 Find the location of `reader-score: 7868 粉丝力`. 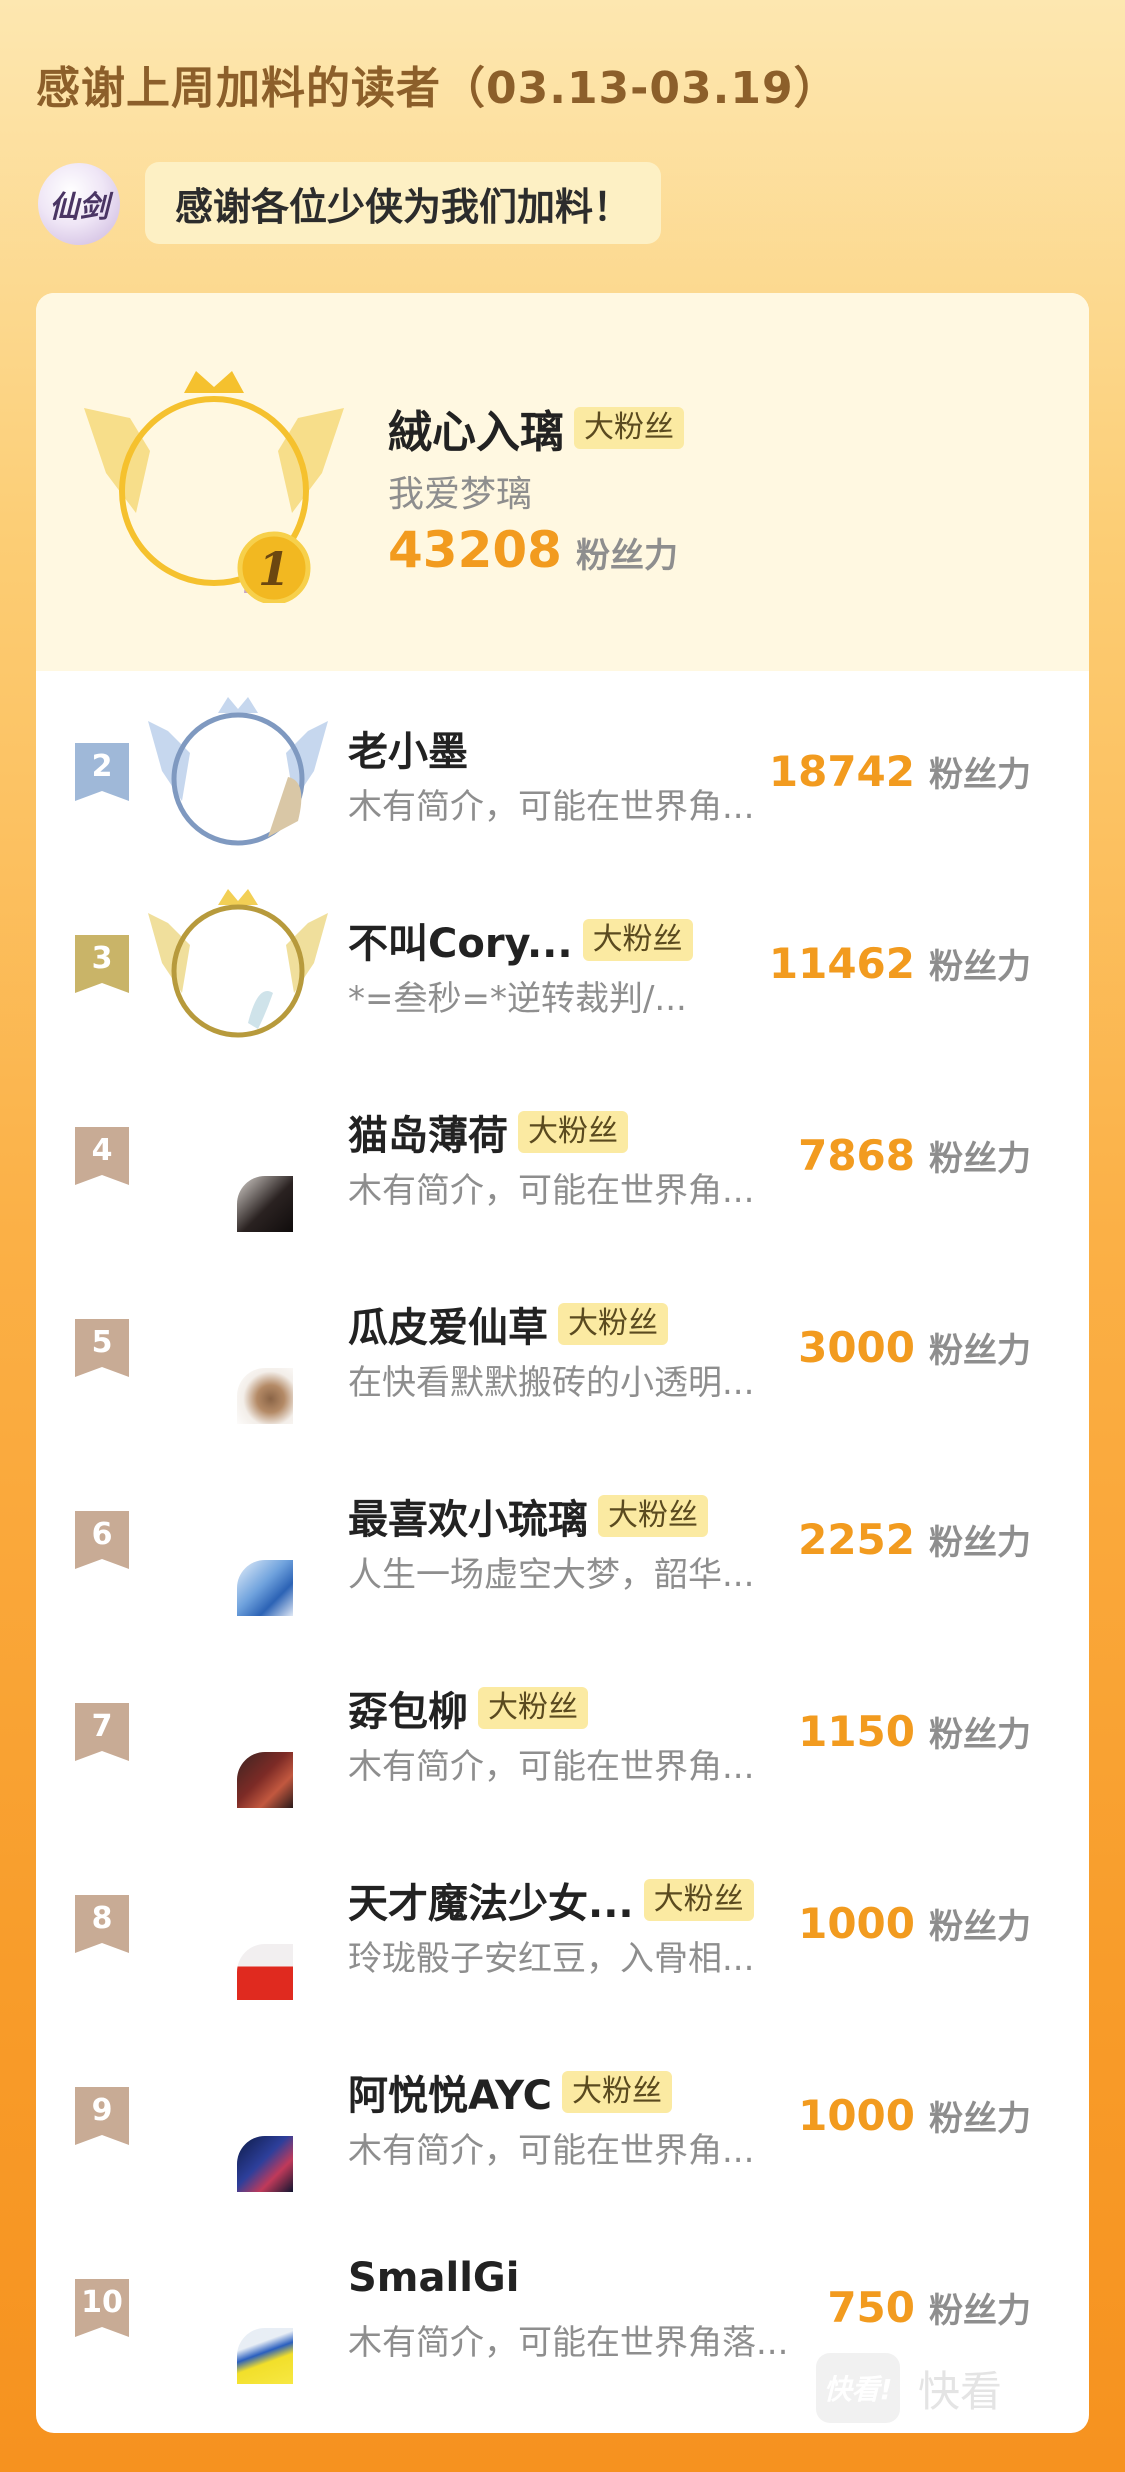

reader-score: 7868 粉丝力 is located at coordinates (914, 1155).